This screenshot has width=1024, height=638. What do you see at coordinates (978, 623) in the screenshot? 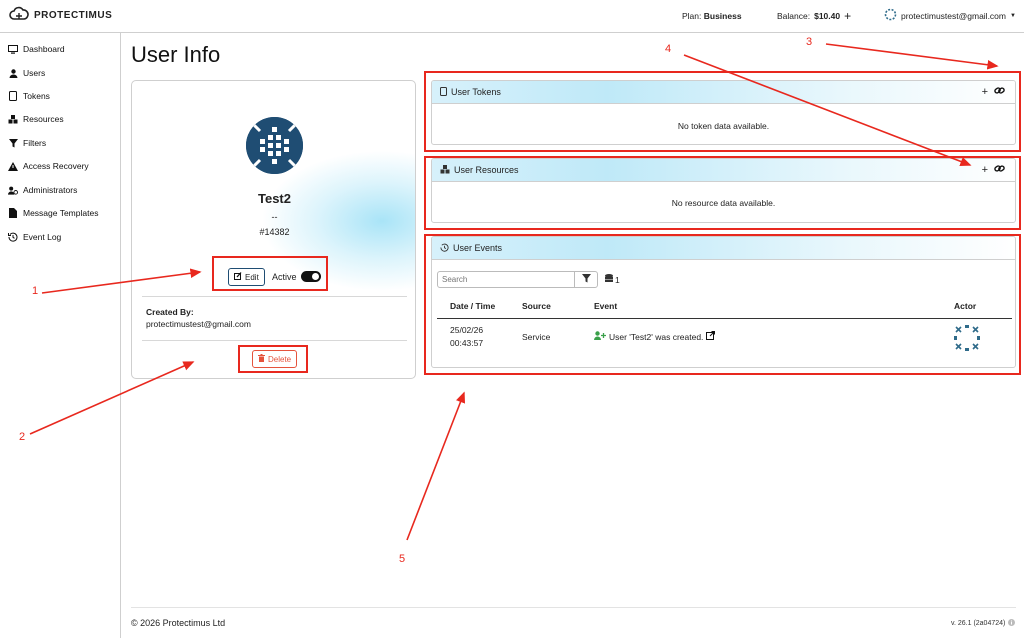
I see `version-text: v. 26.1 (2a04724)` at bounding box center [978, 623].